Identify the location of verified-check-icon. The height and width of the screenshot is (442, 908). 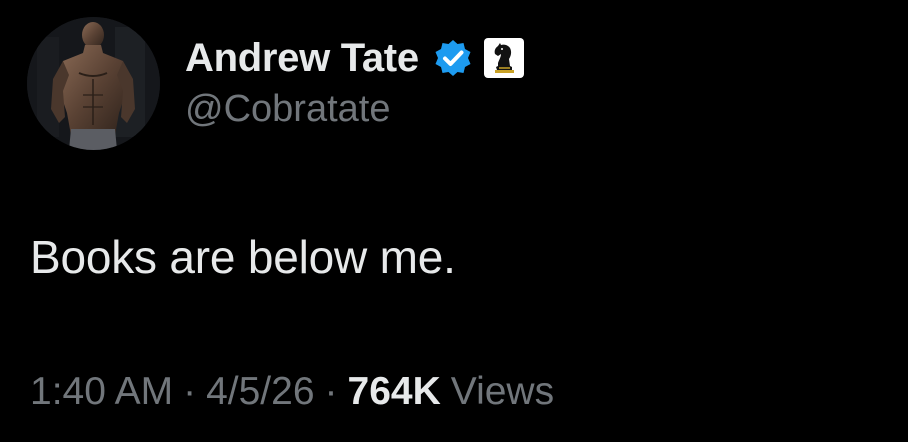
(453, 58).